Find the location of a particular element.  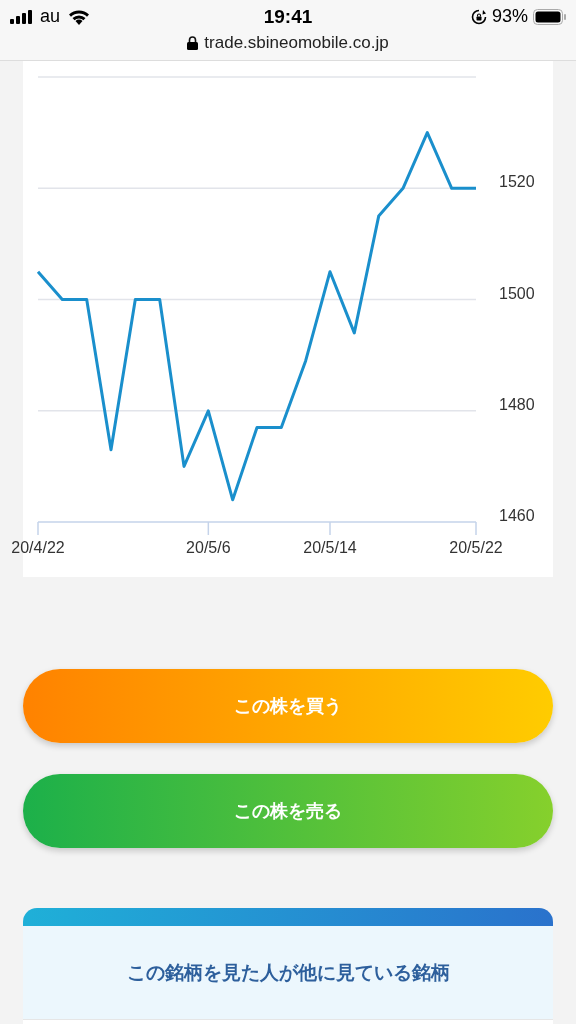

lock-icon is located at coordinates (193, 43).